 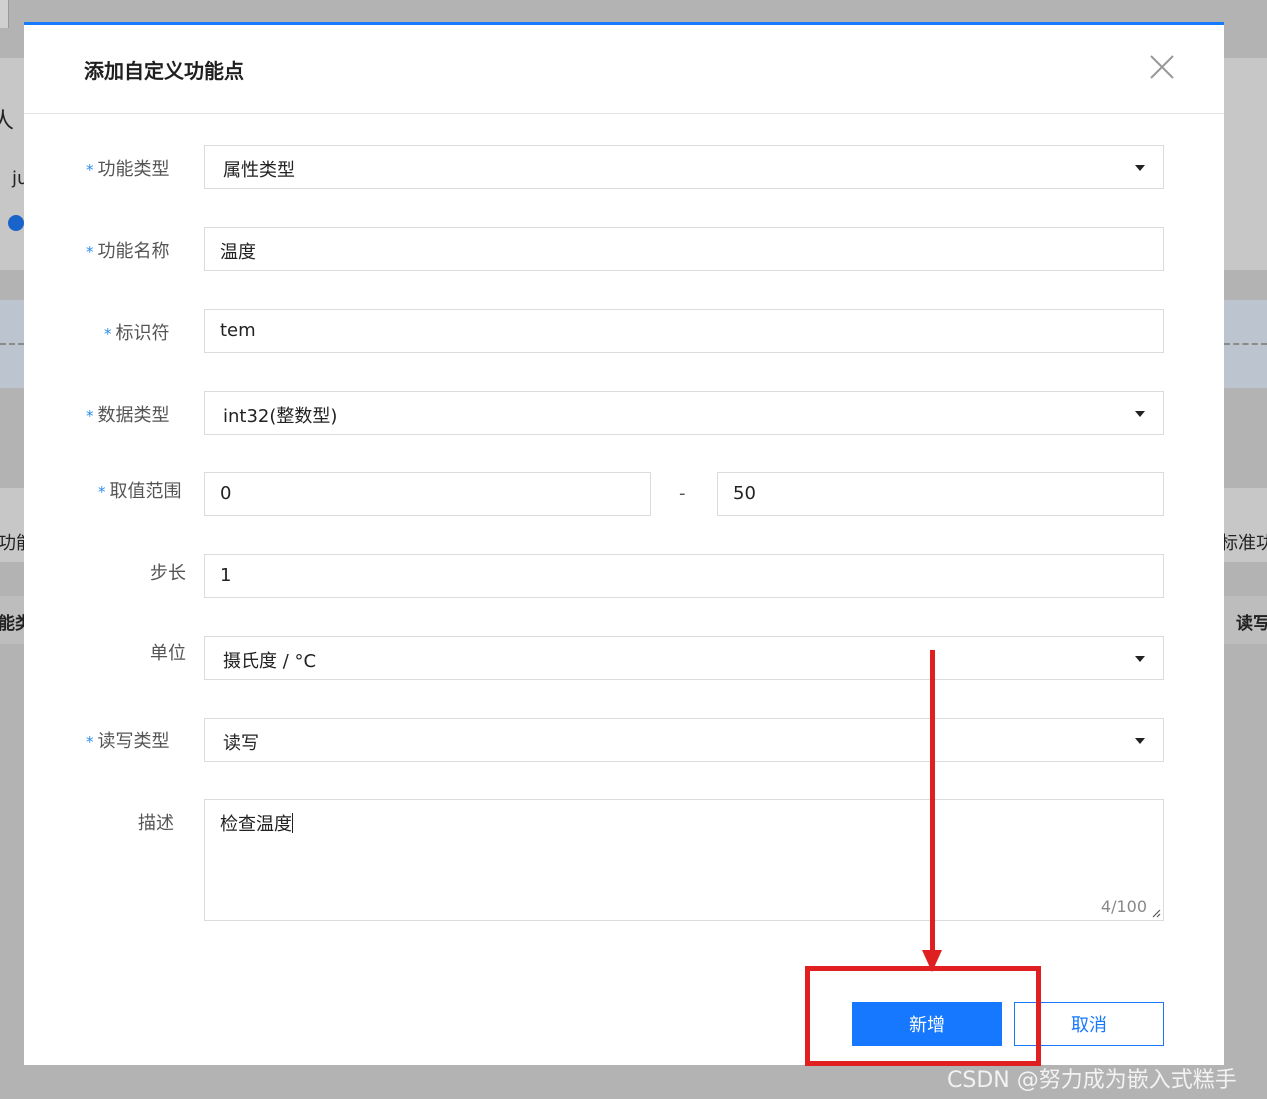 I want to click on rw-type-label: * 读写类型, so click(x=128, y=741).